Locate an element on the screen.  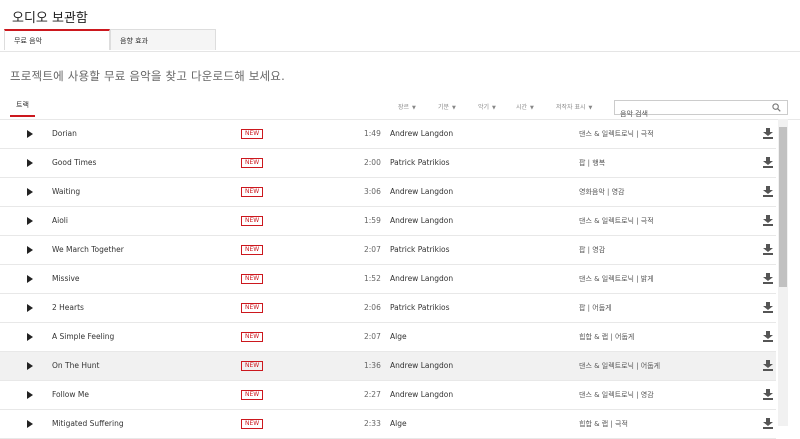
page-title: 오디오 보관함 is located at coordinates (50, 18).